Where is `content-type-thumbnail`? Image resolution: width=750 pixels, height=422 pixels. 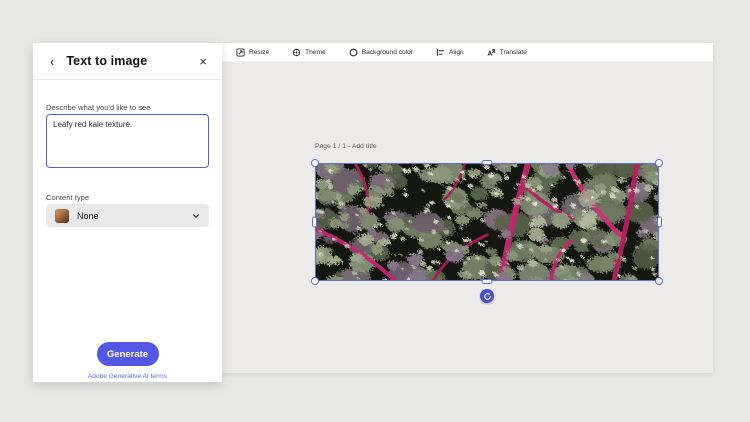
content-type-thumbnail is located at coordinates (62, 215).